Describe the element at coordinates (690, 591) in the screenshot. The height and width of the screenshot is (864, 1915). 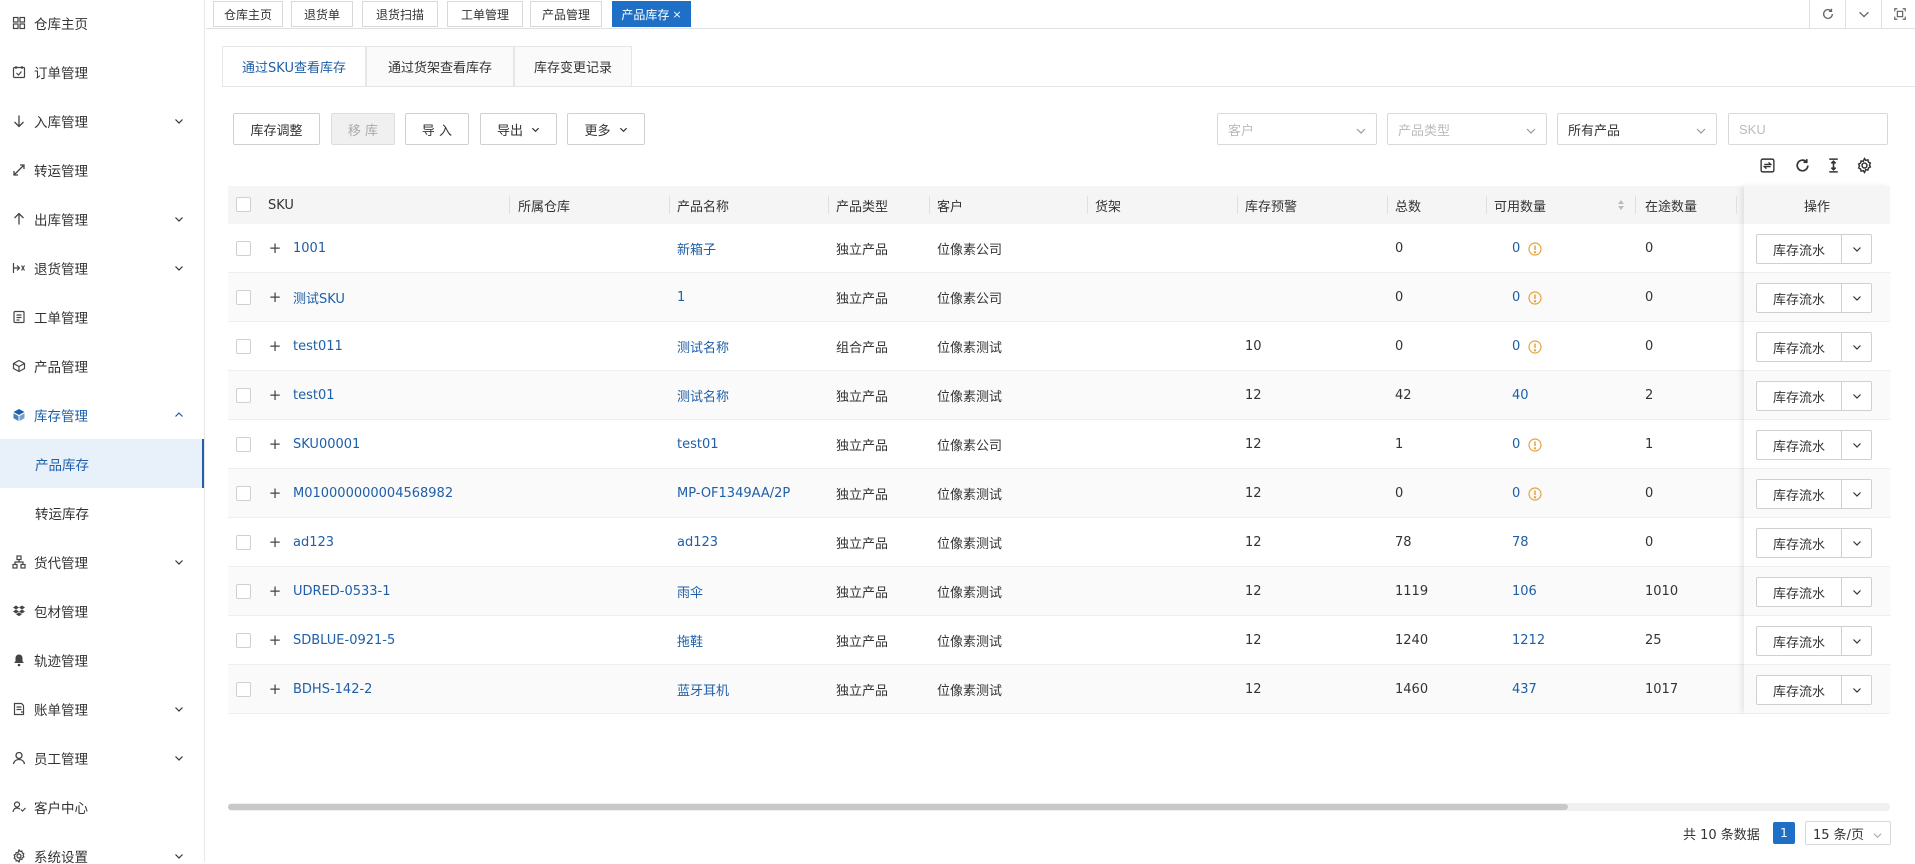
I see `product-name-link: 雨伞` at that location.